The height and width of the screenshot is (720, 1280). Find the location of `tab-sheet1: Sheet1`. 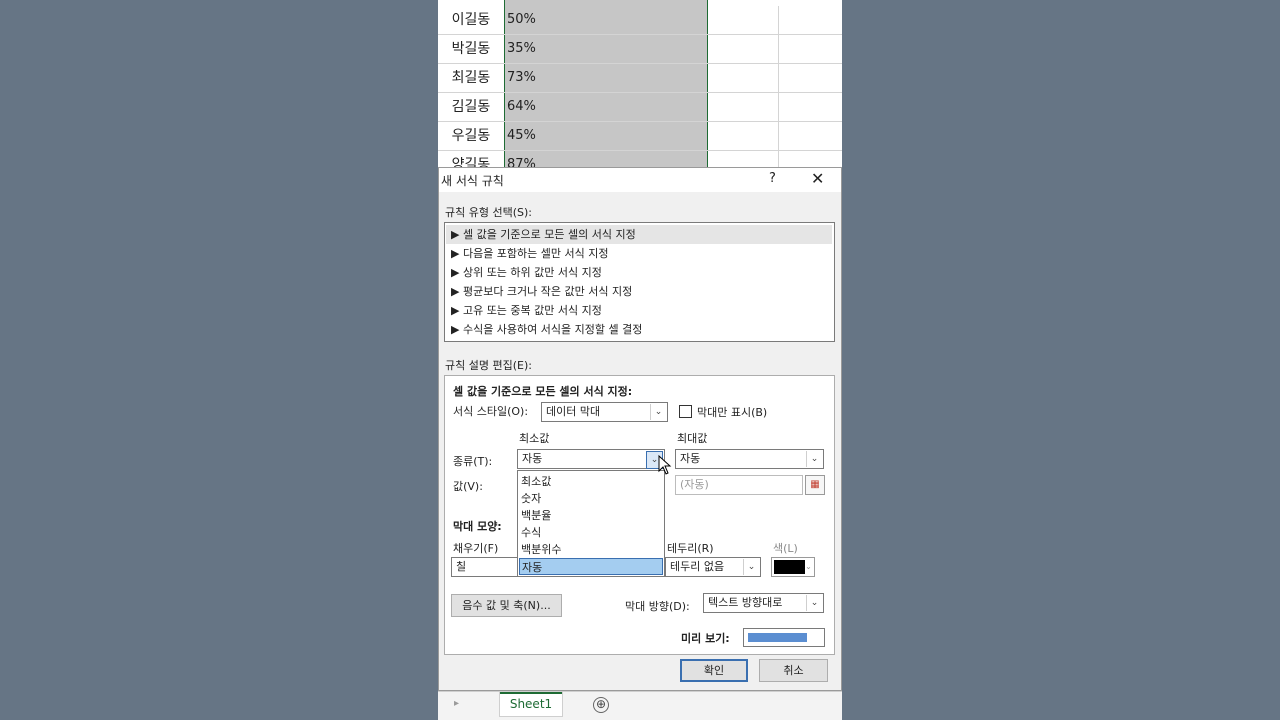

tab-sheet1: Sheet1 is located at coordinates (531, 704).